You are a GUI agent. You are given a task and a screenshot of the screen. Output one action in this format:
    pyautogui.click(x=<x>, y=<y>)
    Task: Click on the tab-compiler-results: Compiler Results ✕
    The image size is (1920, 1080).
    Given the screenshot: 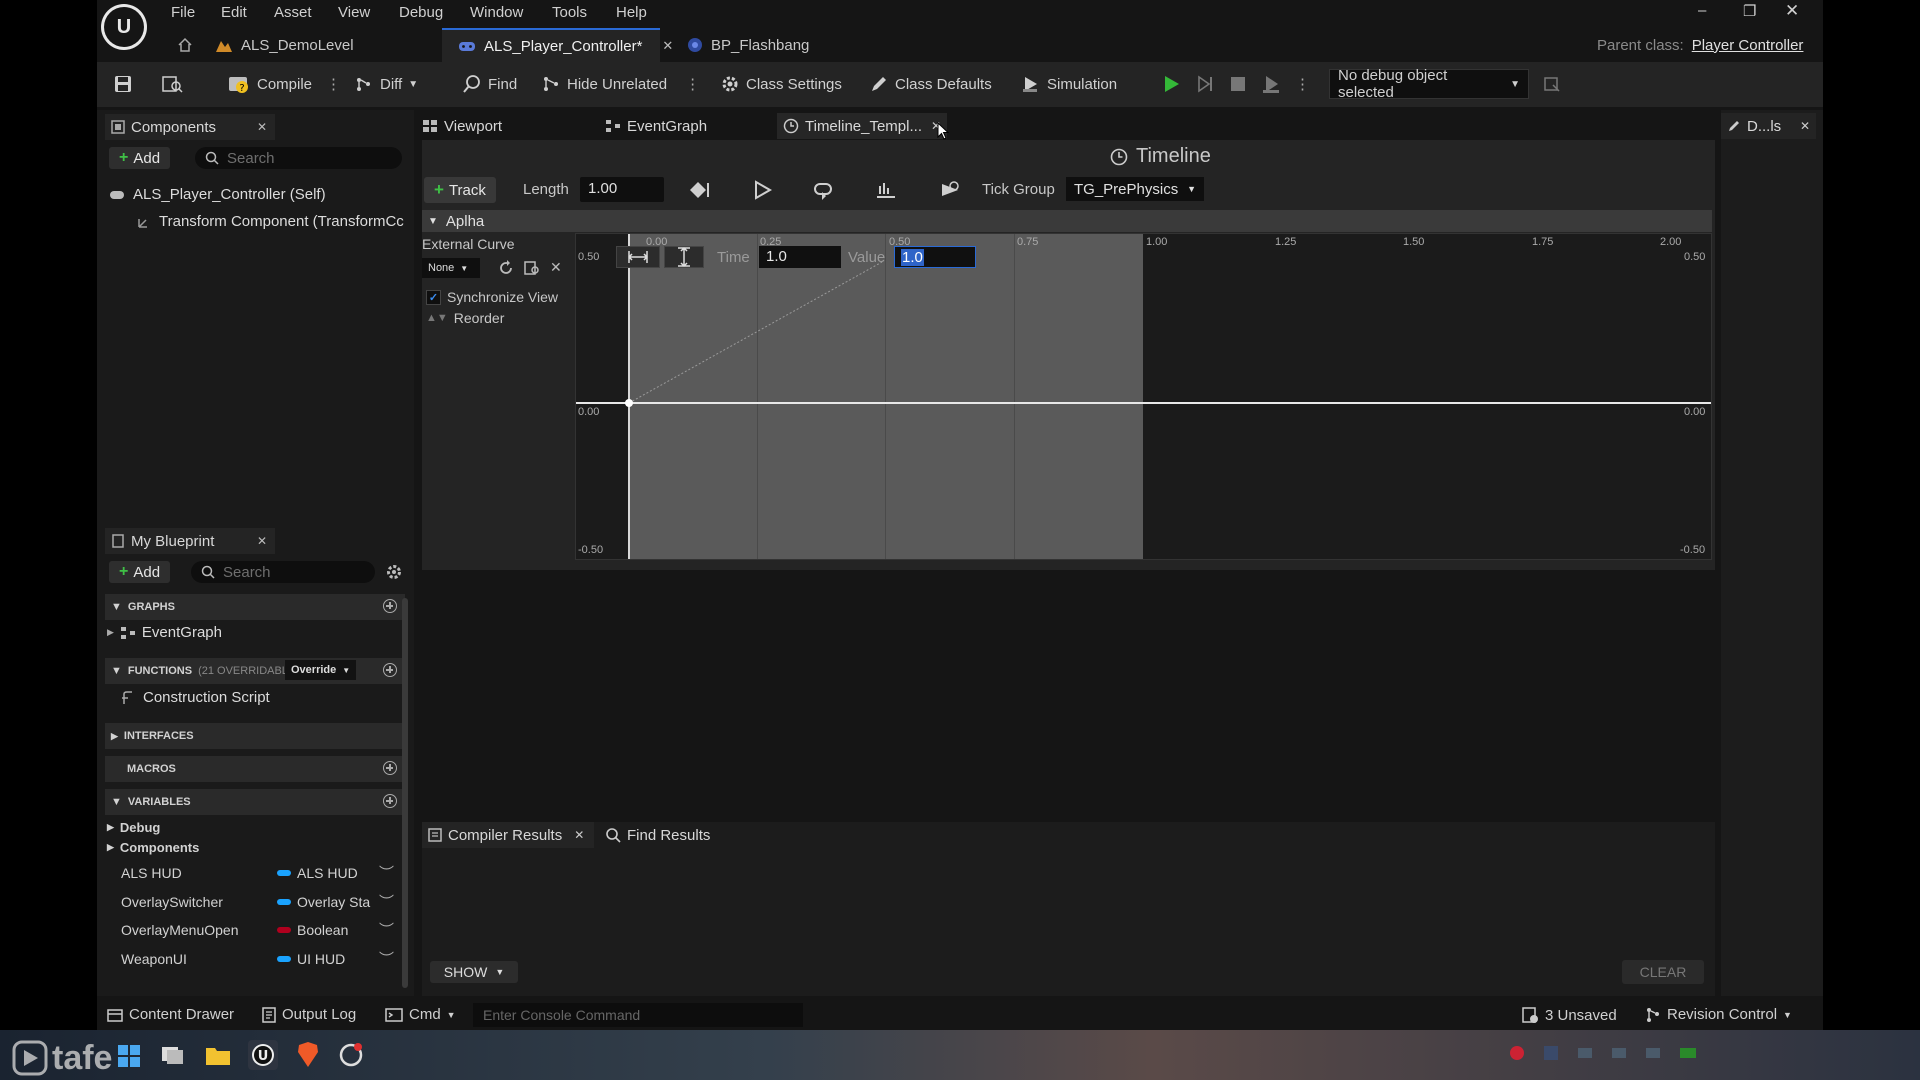 What is the action you would take?
    pyautogui.click(x=508, y=835)
    